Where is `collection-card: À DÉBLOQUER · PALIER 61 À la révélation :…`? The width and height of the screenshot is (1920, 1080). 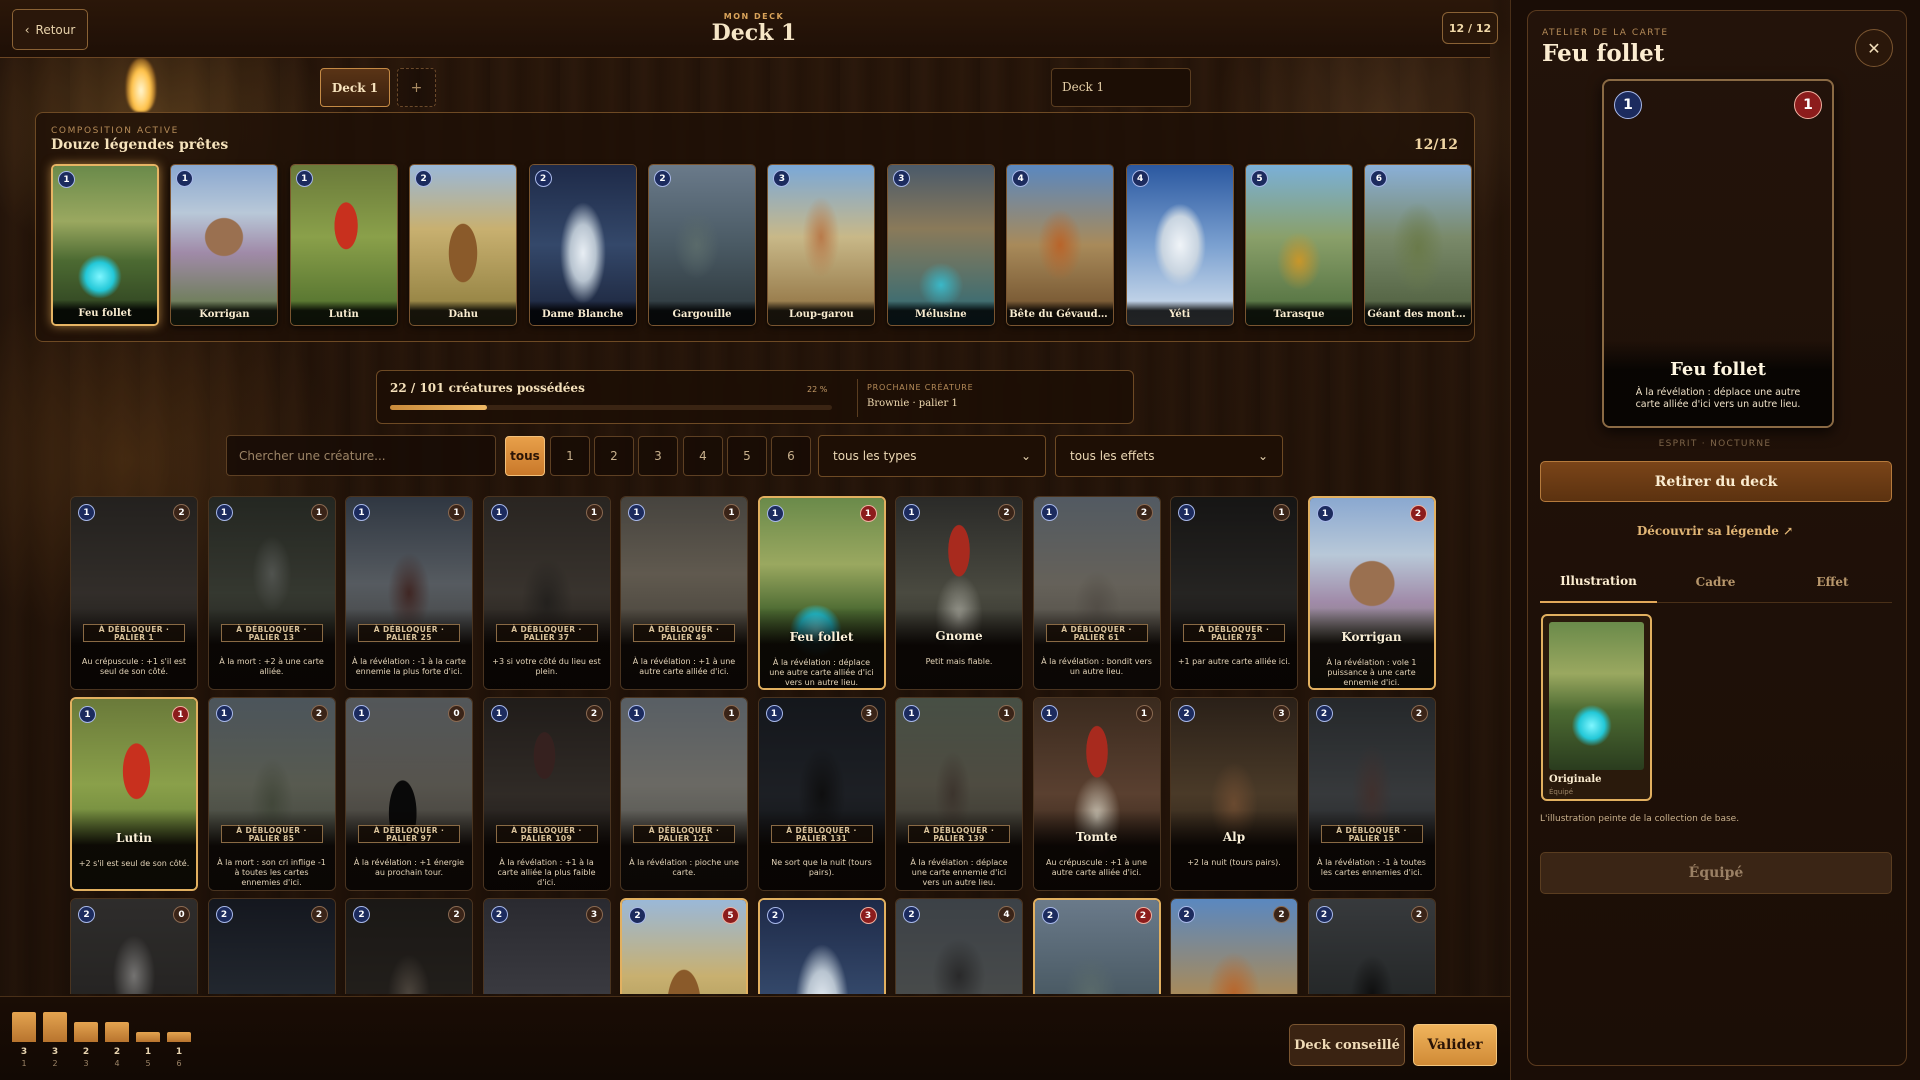 collection-card: À DÉBLOQUER · PALIER 61 À la révélation :… is located at coordinates (1096, 593).